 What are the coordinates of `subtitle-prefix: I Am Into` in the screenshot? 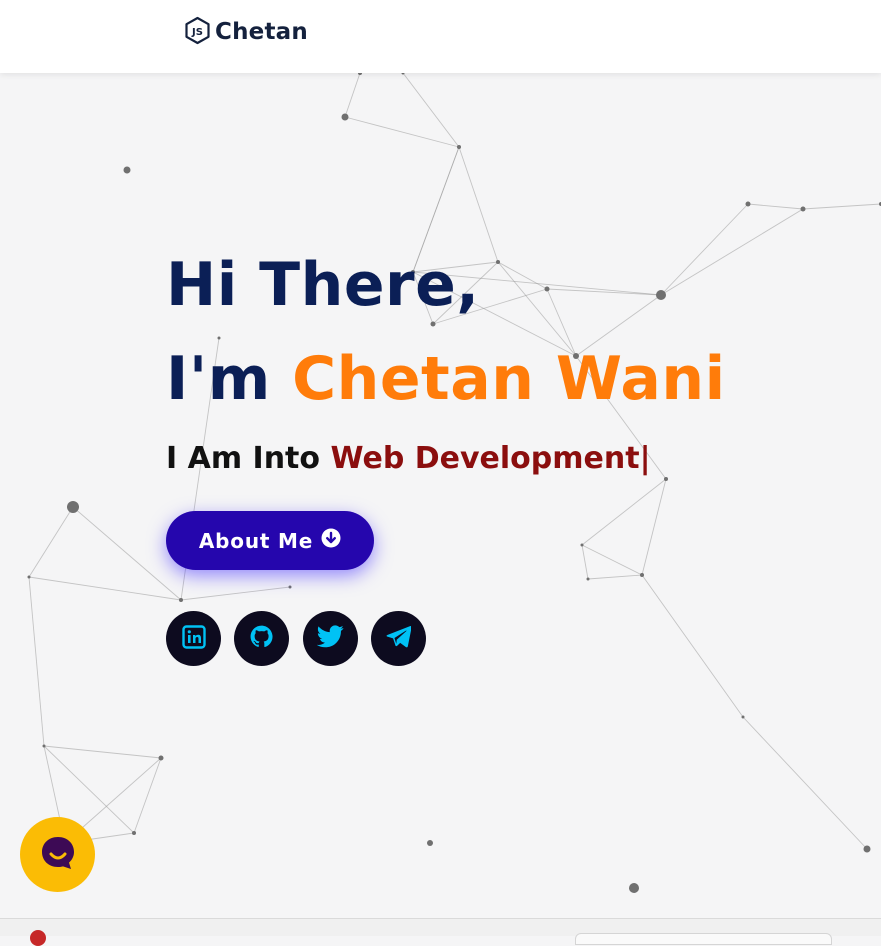 It's located at (248, 458).